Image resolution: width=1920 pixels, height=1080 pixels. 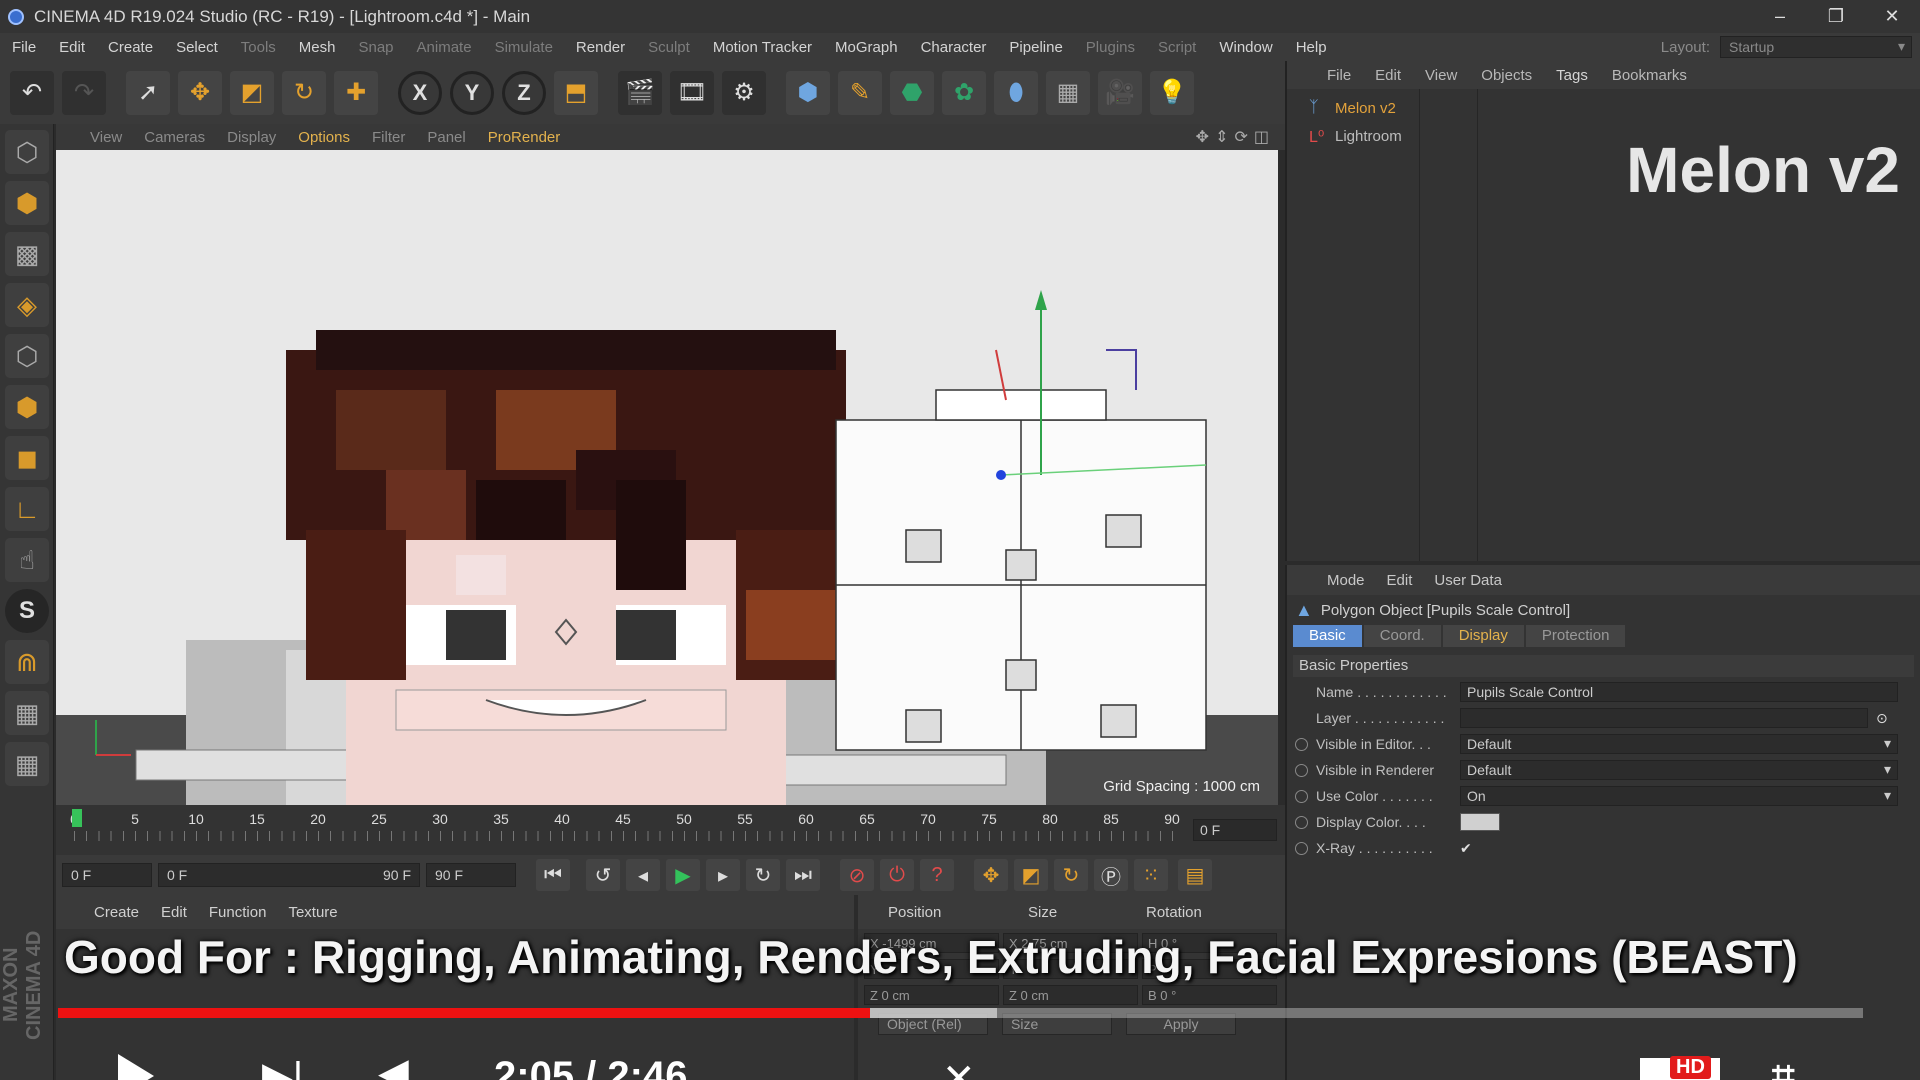 I want to click on viewport-menu-view: View, so click(x=106, y=137).